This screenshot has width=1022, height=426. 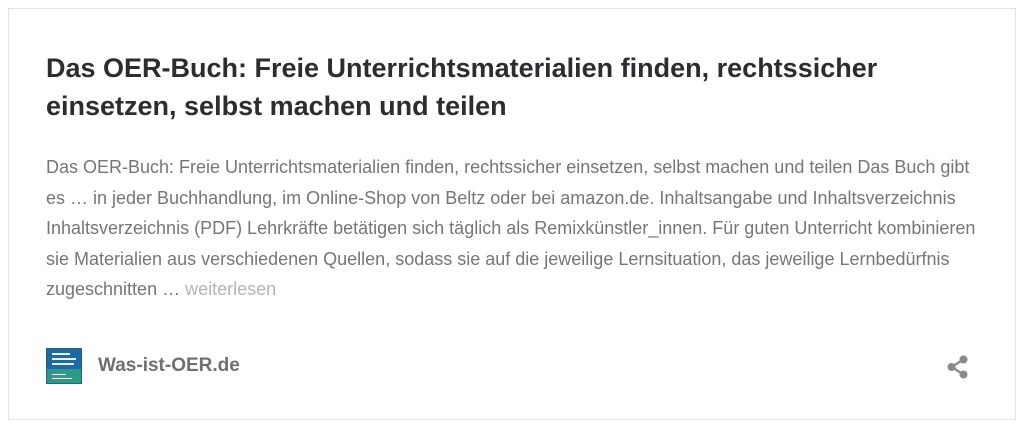 What do you see at coordinates (958, 367) in the screenshot?
I see `share-icon` at bounding box center [958, 367].